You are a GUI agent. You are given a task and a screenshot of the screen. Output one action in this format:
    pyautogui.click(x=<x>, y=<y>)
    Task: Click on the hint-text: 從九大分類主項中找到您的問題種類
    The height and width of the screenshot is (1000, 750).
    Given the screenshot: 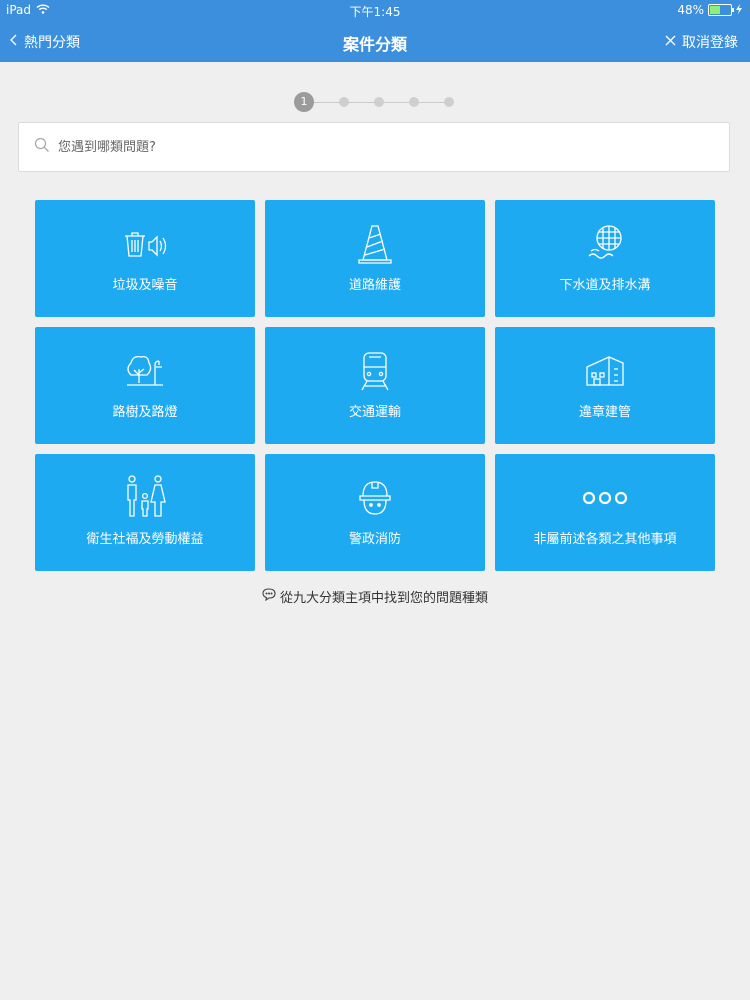 What is the action you would take?
    pyautogui.click(x=383, y=598)
    